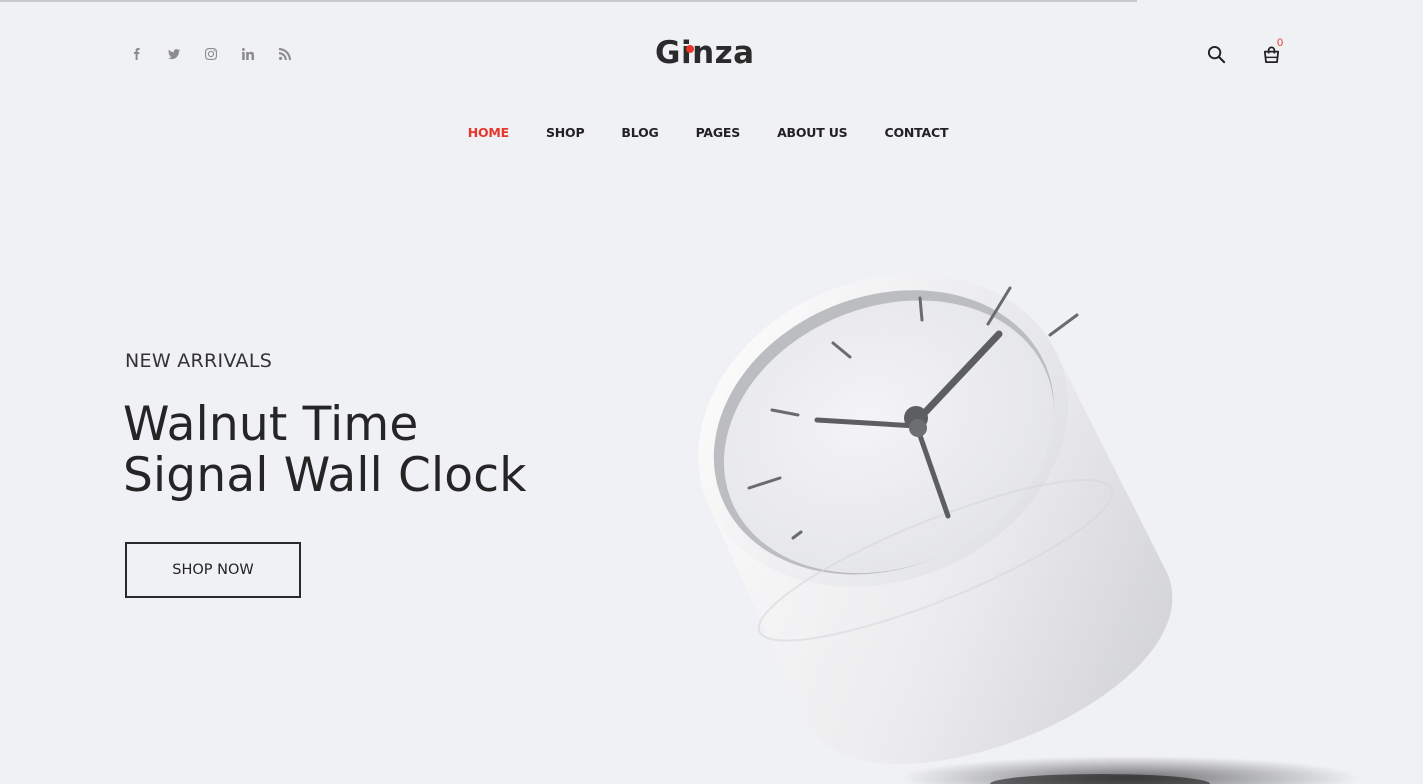  I want to click on facebook-link, so click(136, 54).